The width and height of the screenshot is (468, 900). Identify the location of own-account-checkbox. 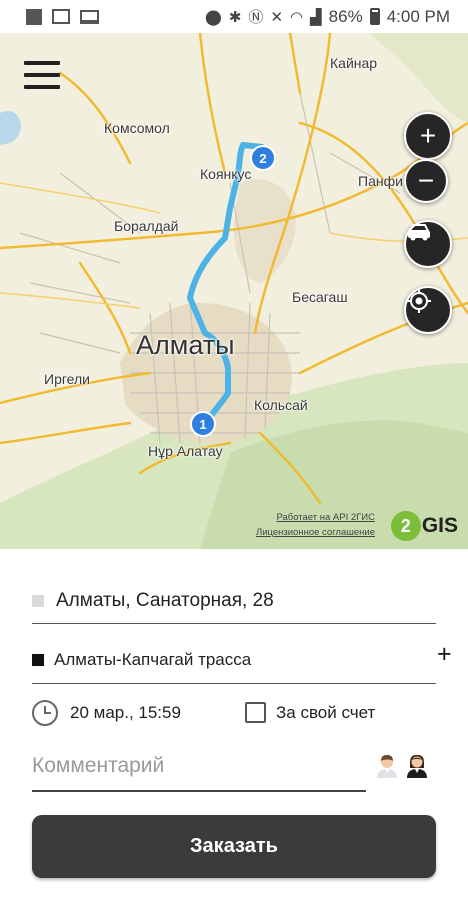
(255, 712).